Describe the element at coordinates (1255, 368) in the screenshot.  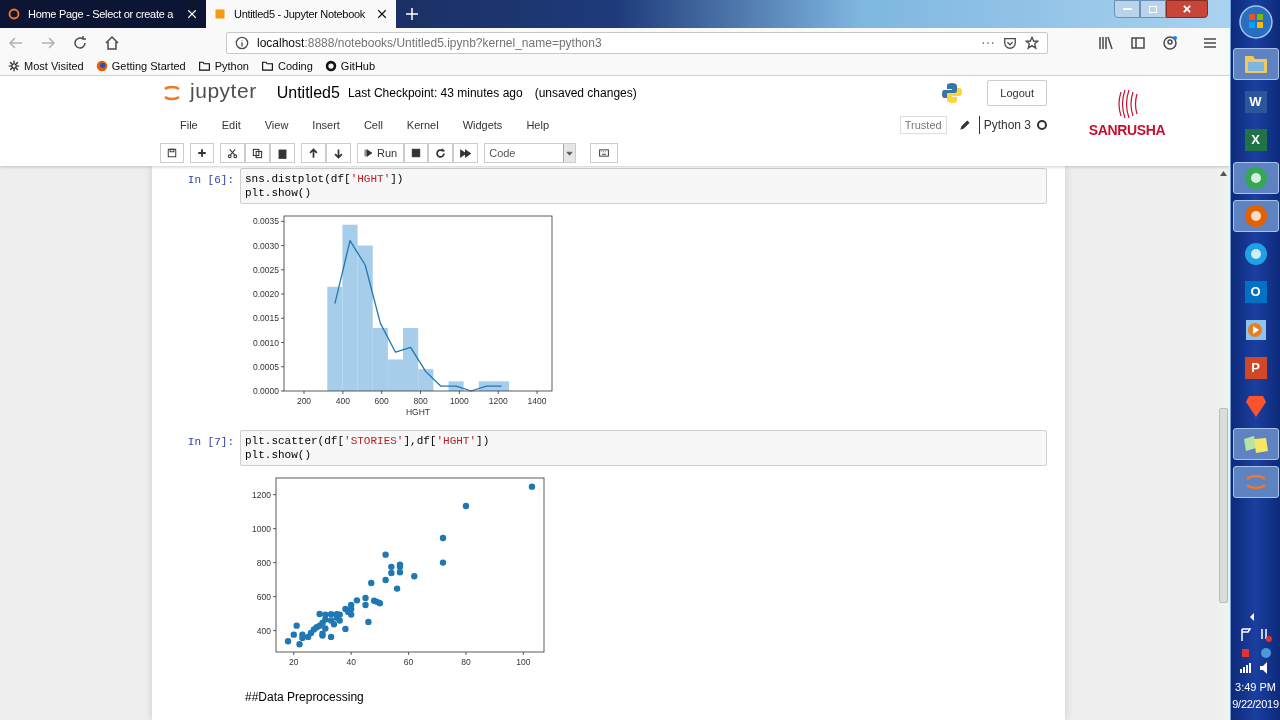
I see `app-tile: P` at that location.